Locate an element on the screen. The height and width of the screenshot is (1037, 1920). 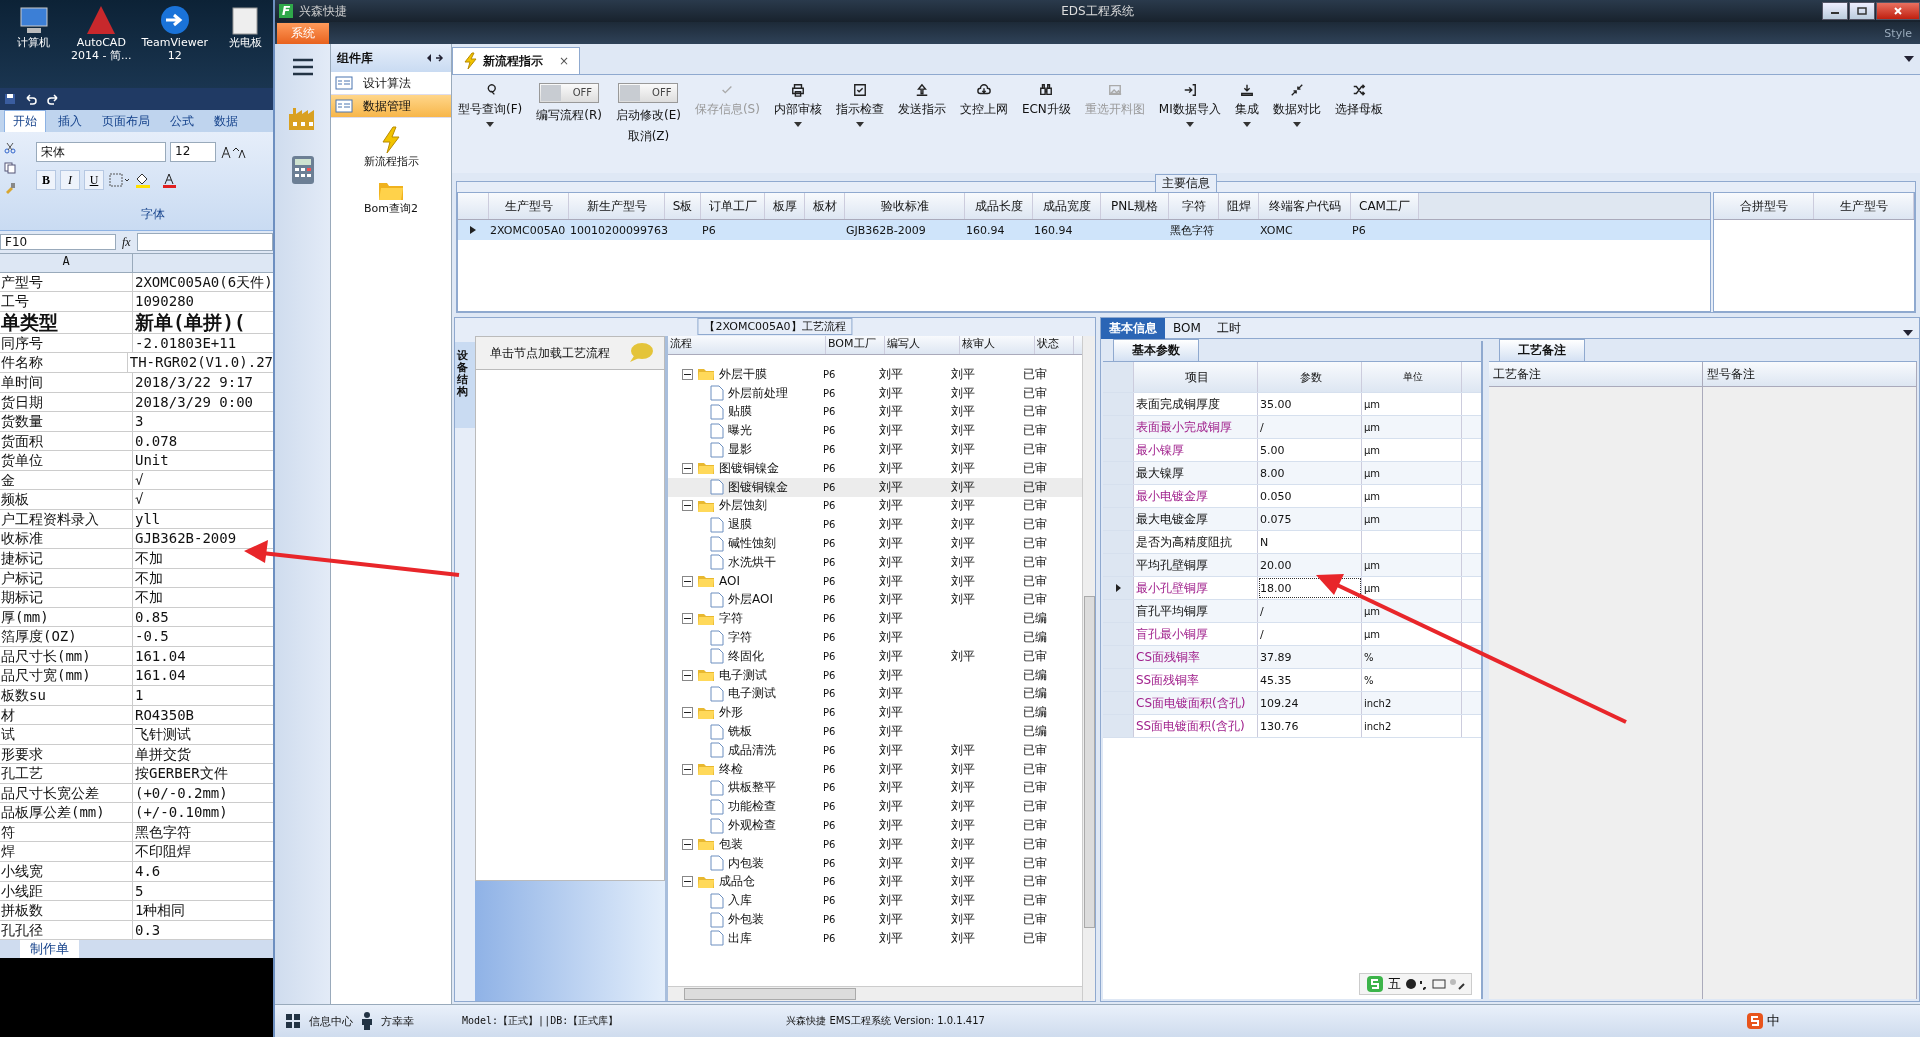
tree-row: 入库 P6 刘平 刘平 已审 is located at coordinates (875, 901).